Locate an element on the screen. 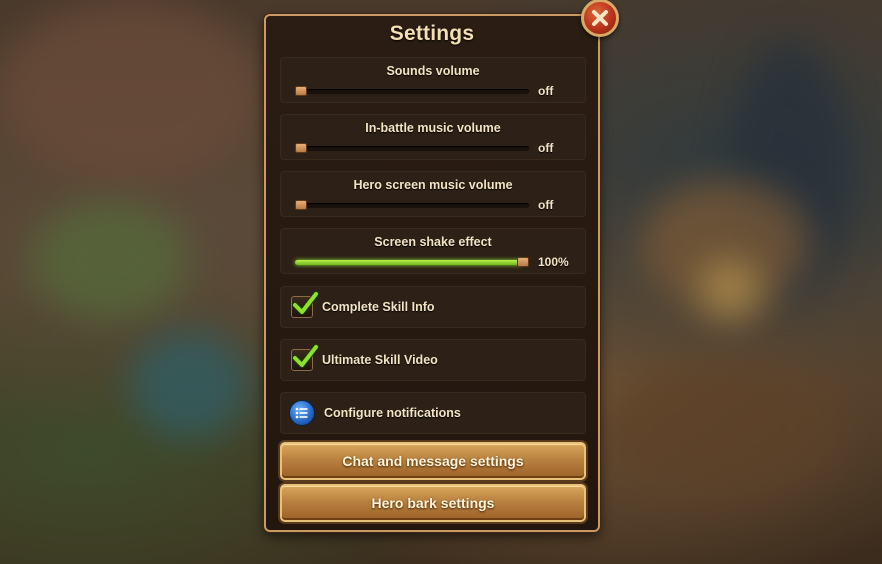 This screenshot has width=882, height=564. slider-label: Hero screen music volume is located at coordinates (433, 185).